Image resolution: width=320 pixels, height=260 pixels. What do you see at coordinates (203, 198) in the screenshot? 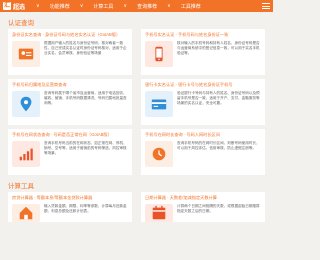
I see `card-title: 日期计算器 · 天数差/加减指定天数计算` at bounding box center [203, 198].